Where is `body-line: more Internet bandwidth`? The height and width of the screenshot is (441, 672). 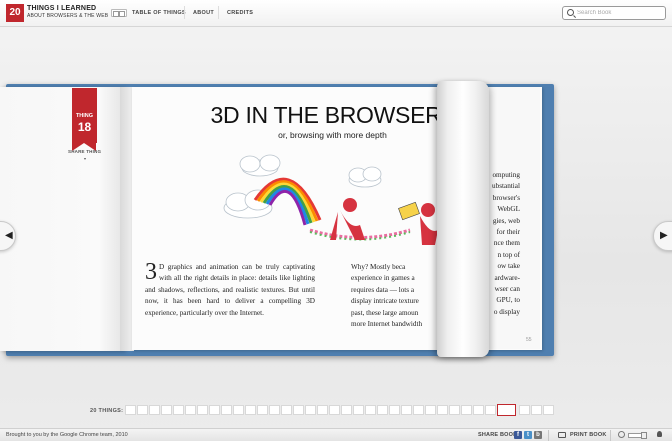 body-line: more Internet bandwidth is located at coordinates (387, 324).